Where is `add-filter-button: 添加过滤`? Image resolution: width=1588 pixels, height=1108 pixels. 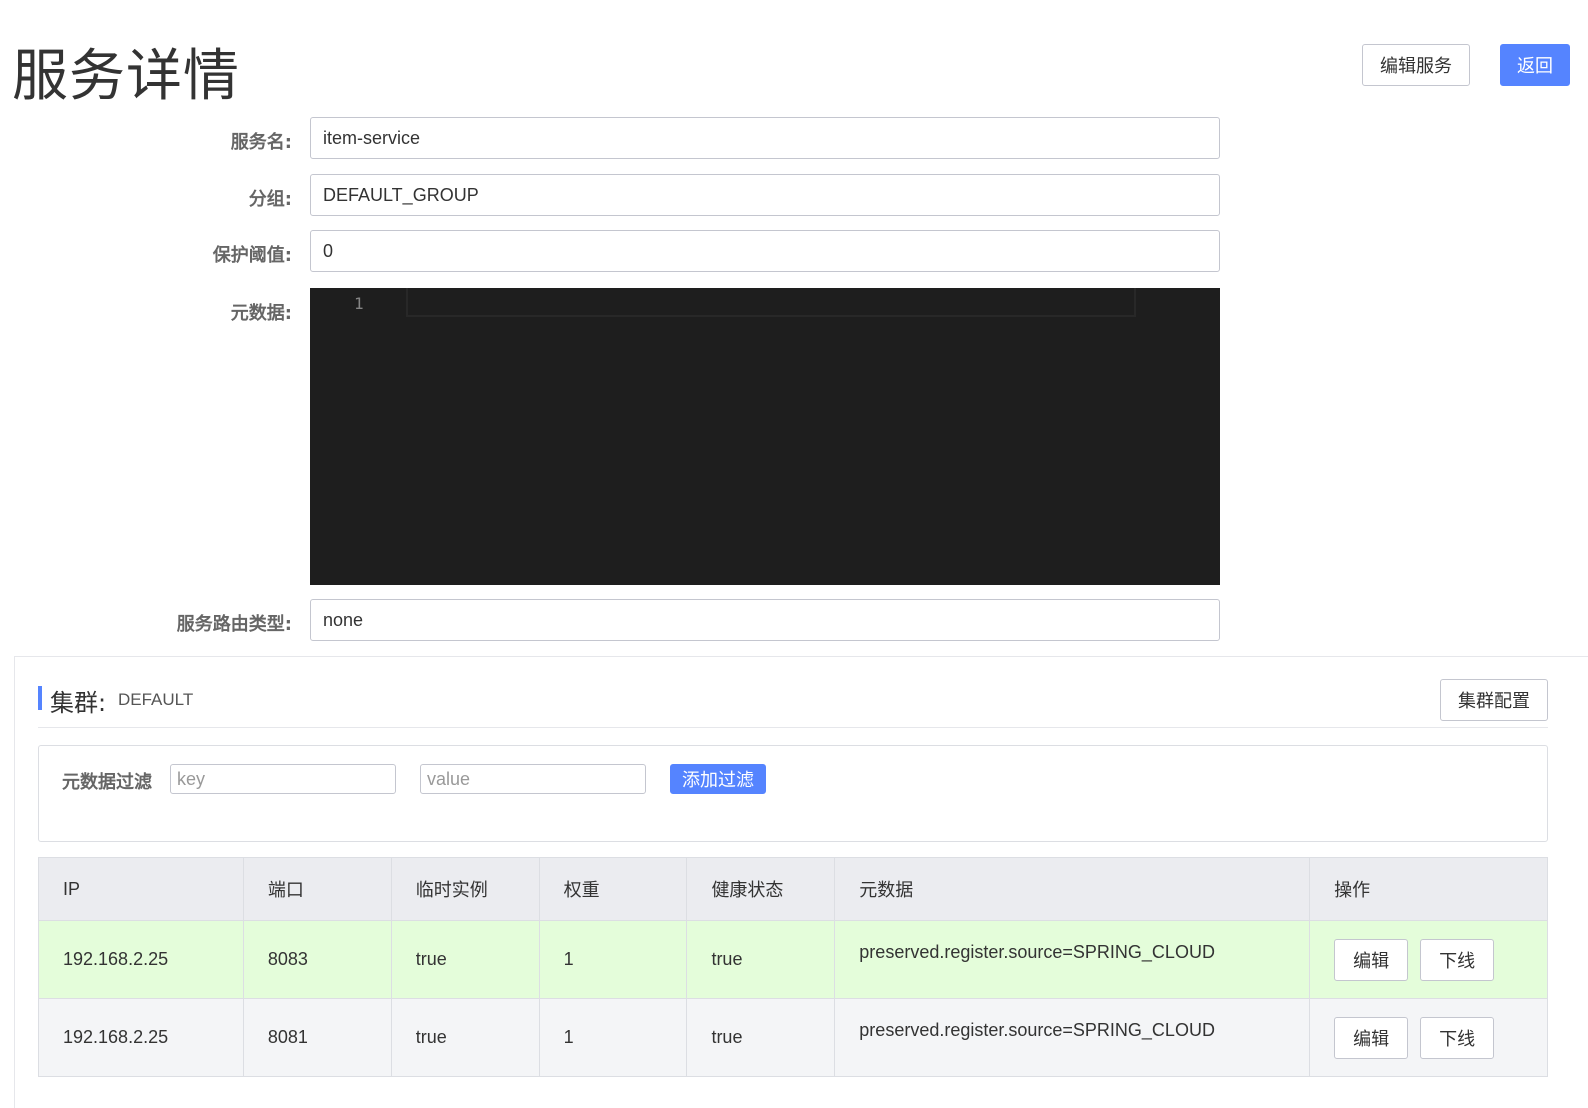 add-filter-button: 添加过滤 is located at coordinates (718, 779).